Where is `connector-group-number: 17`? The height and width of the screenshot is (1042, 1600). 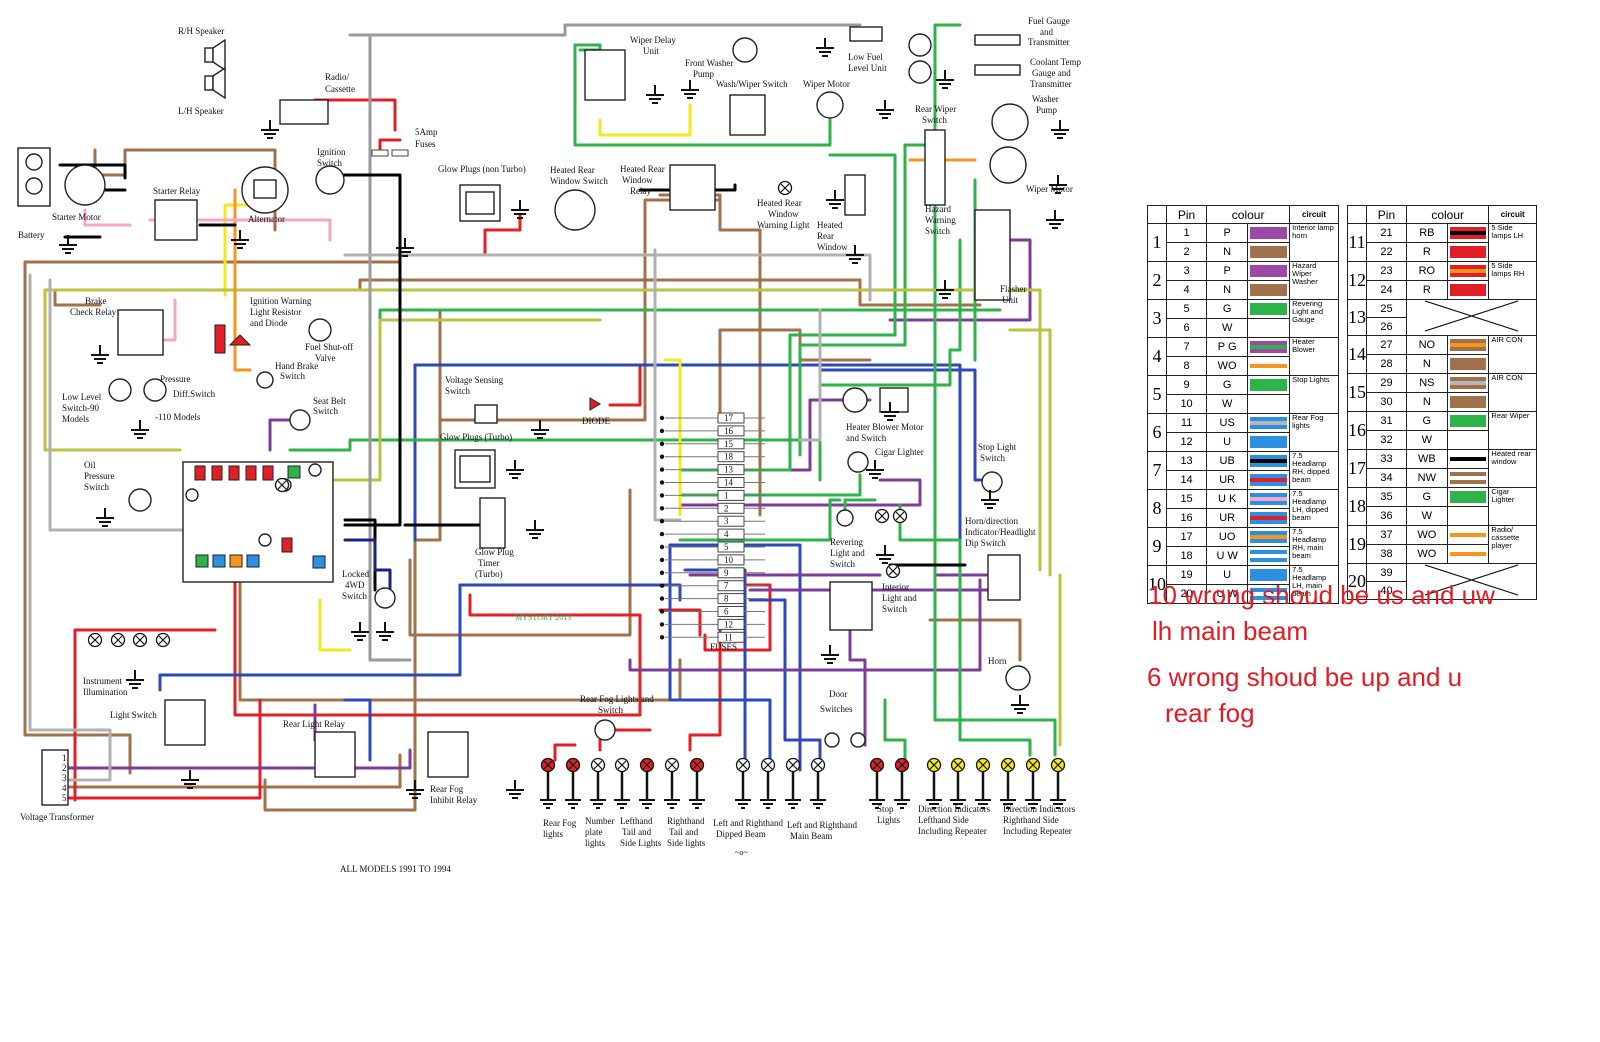 connector-group-number: 17 is located at coordinates (1357, 468).